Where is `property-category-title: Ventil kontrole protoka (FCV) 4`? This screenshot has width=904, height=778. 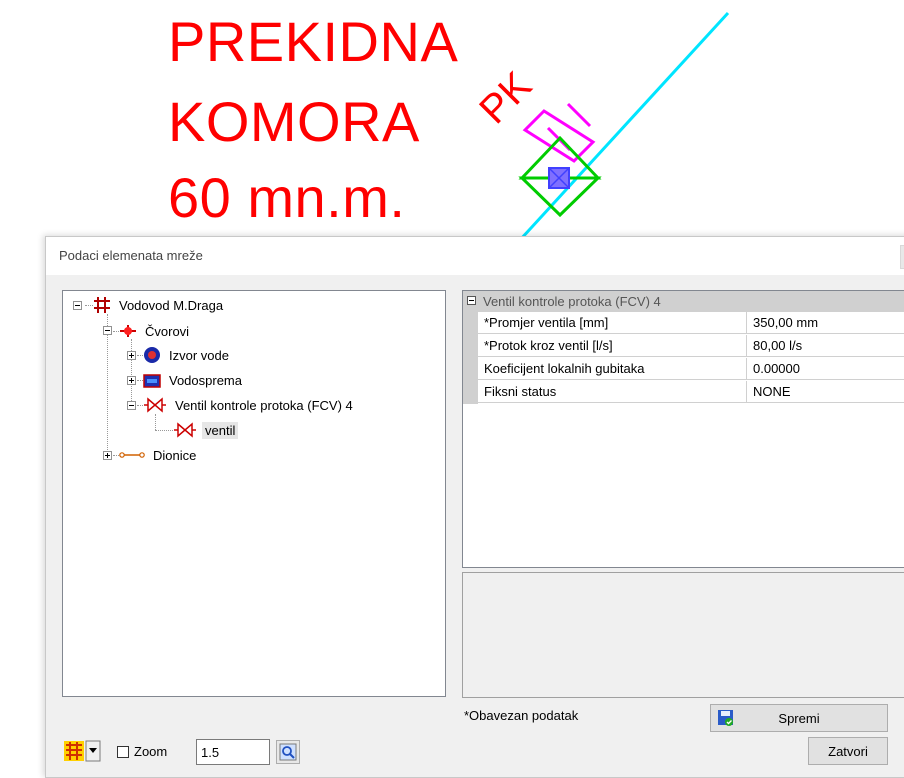 property-category-title: Ventil kontrole protoka (FCV) 4 is located at coordinates (572, 301).